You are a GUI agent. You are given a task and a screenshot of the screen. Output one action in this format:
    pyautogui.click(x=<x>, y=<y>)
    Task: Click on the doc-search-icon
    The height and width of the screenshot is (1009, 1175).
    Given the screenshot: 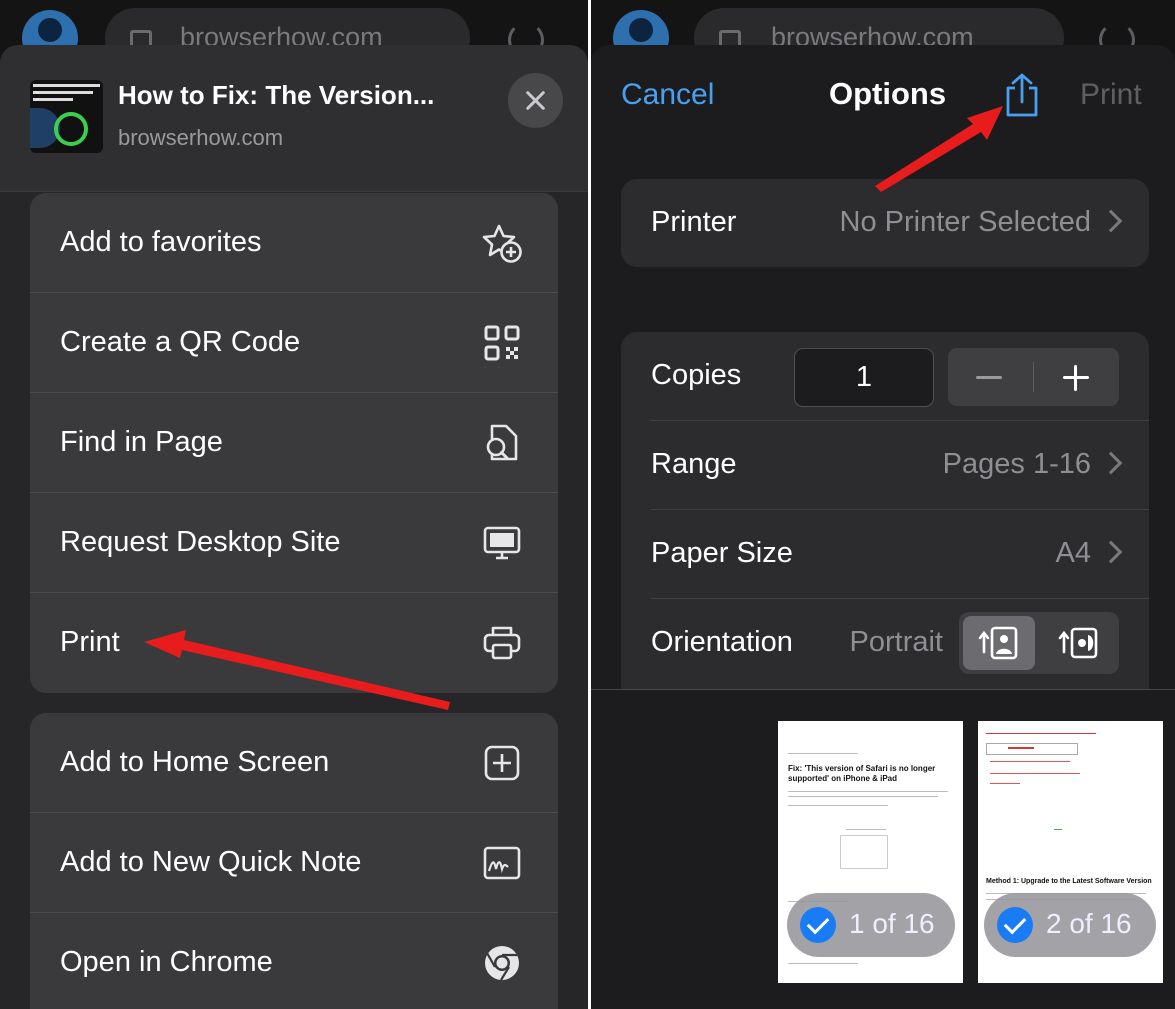 What is the action you would take?
    pyautogui.click(x=502, y=442)
    